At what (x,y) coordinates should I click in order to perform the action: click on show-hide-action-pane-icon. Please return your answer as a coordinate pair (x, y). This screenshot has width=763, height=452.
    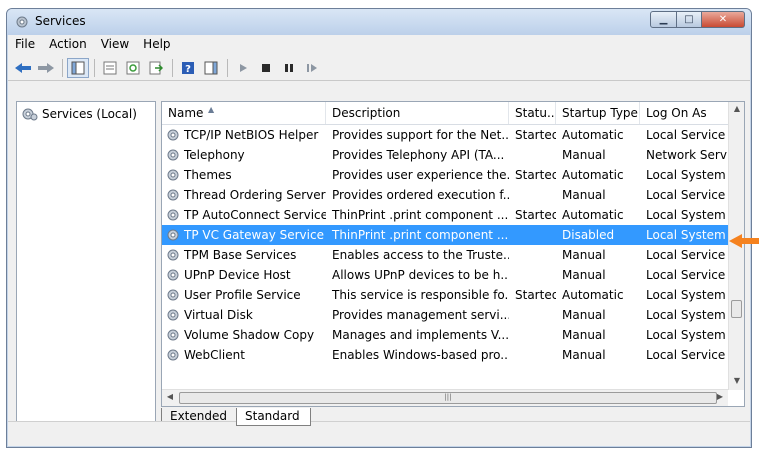
    Looking at the image, I should click on (211, 67).